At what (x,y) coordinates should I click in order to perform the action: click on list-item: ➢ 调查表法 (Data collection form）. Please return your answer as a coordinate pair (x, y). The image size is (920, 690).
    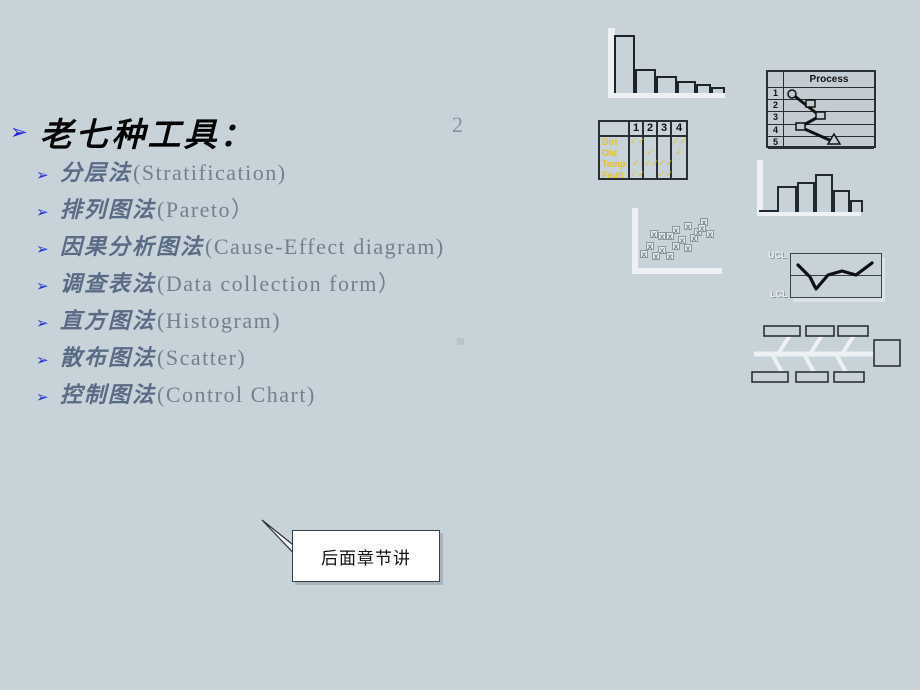
    Looking at the image, I should click on (316, 284).